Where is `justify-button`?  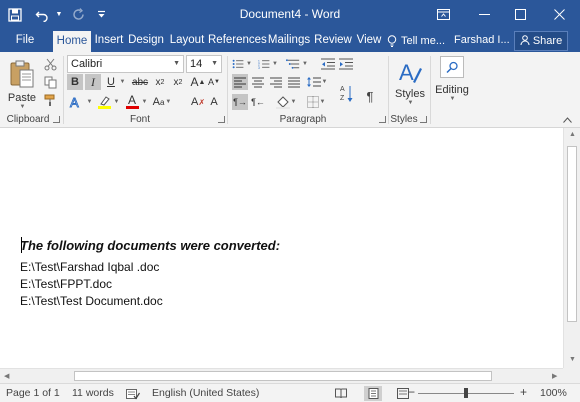
justify-button is located at coordinates (294, 82).